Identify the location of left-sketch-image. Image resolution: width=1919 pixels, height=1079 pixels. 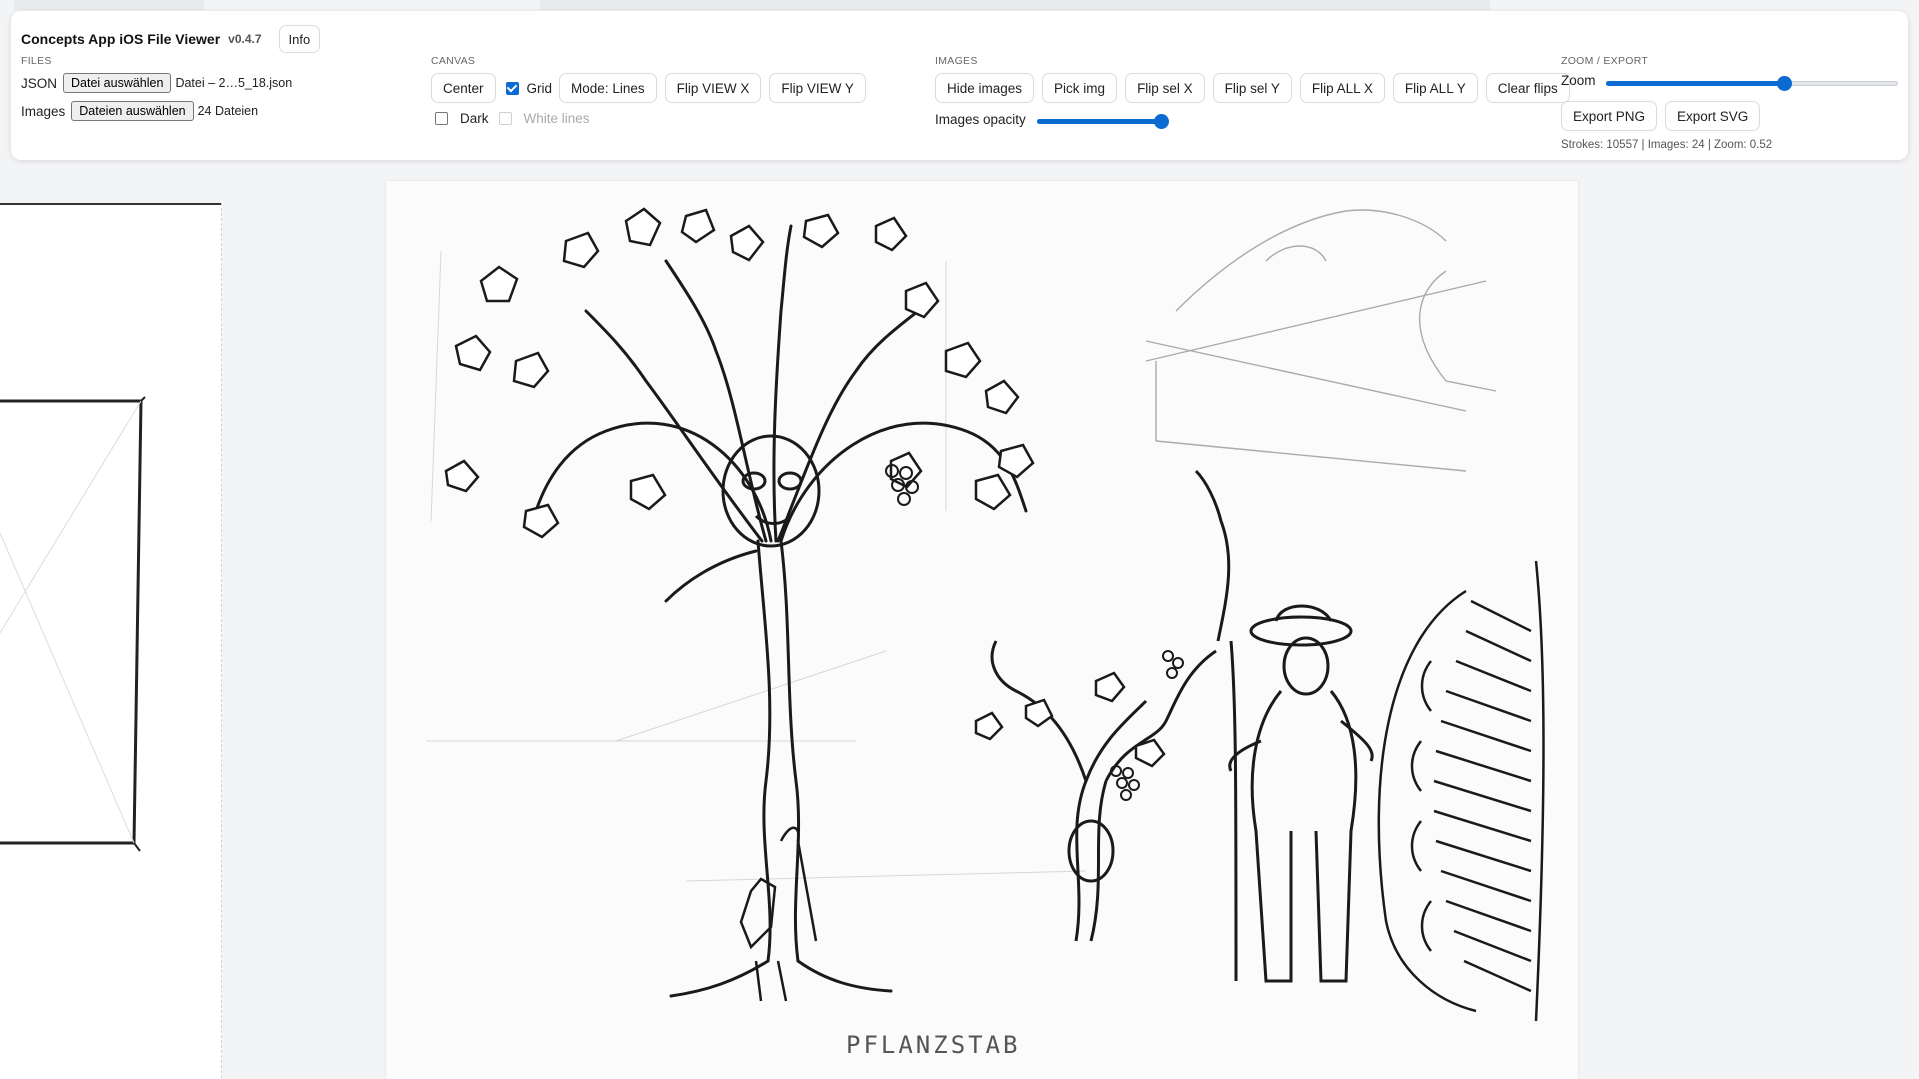
(111, 641).